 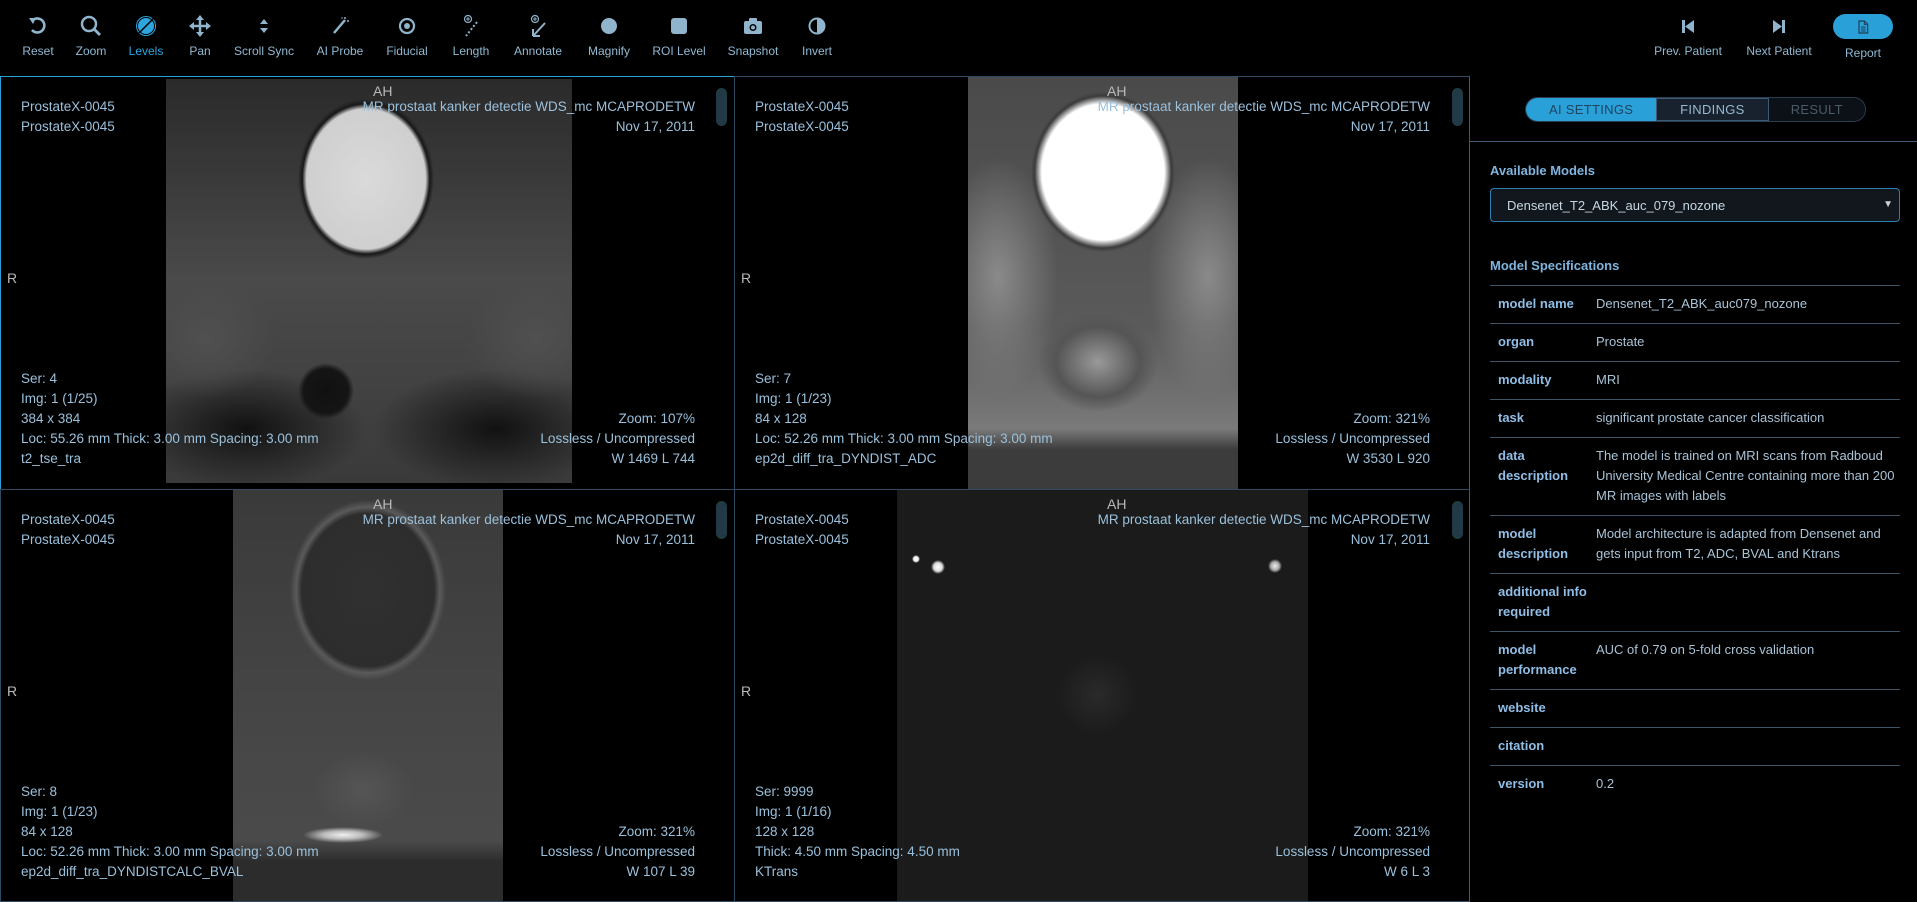 I want to click on model-specifications-title: Model Specifications, so click(x=1555, y=265).